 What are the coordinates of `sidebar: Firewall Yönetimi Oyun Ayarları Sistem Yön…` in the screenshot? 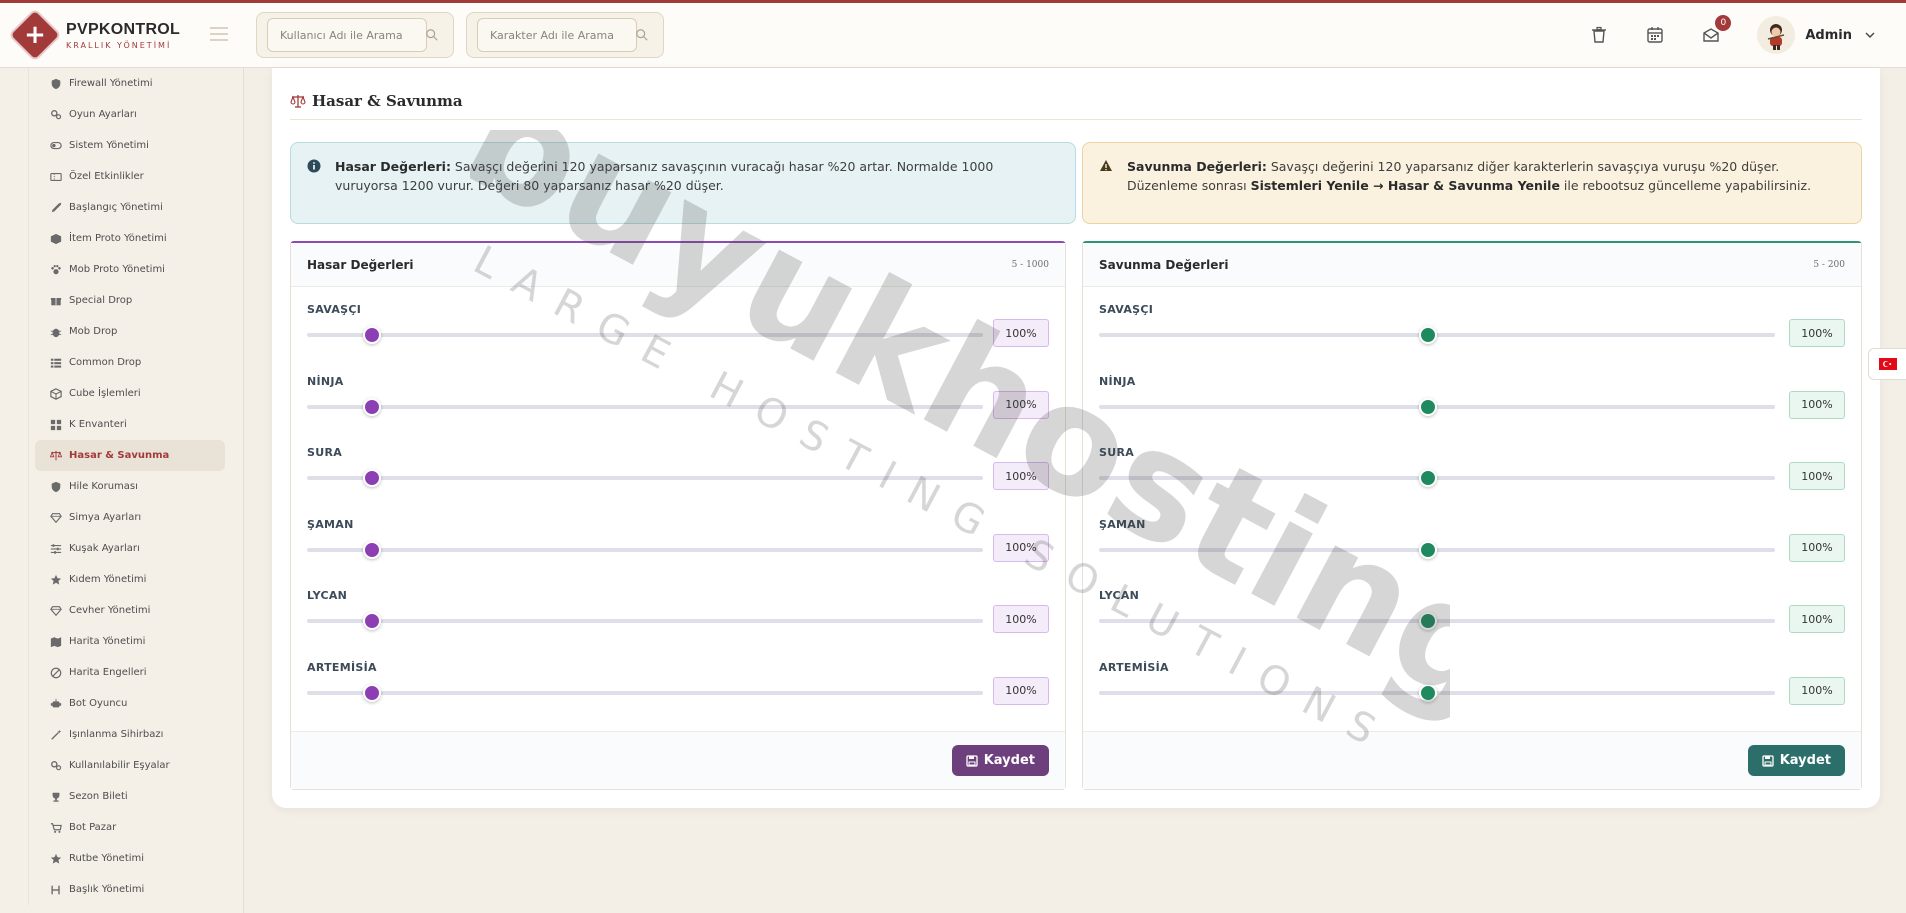 It's located at (122, 490).